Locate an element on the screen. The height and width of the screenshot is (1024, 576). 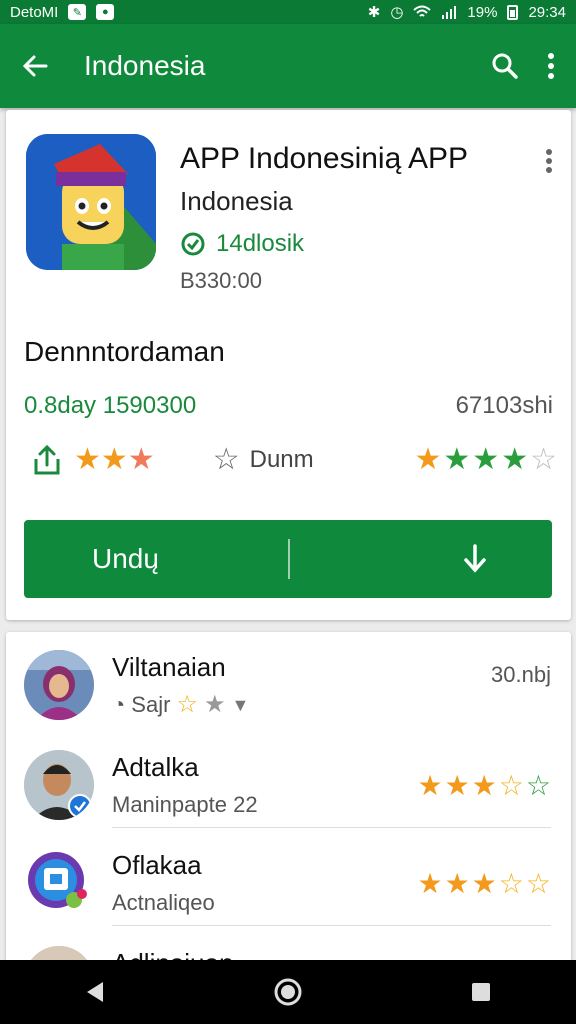
app-size: B330:00 is located at coordinates (221, 280).